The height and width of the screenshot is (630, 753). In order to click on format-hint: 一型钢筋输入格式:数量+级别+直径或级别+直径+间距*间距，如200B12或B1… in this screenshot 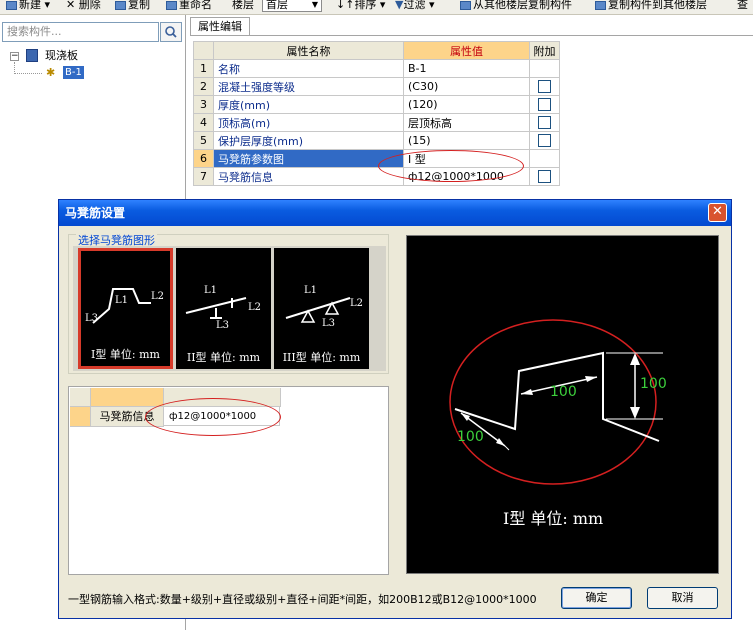, I will do `click(302, 599)`.